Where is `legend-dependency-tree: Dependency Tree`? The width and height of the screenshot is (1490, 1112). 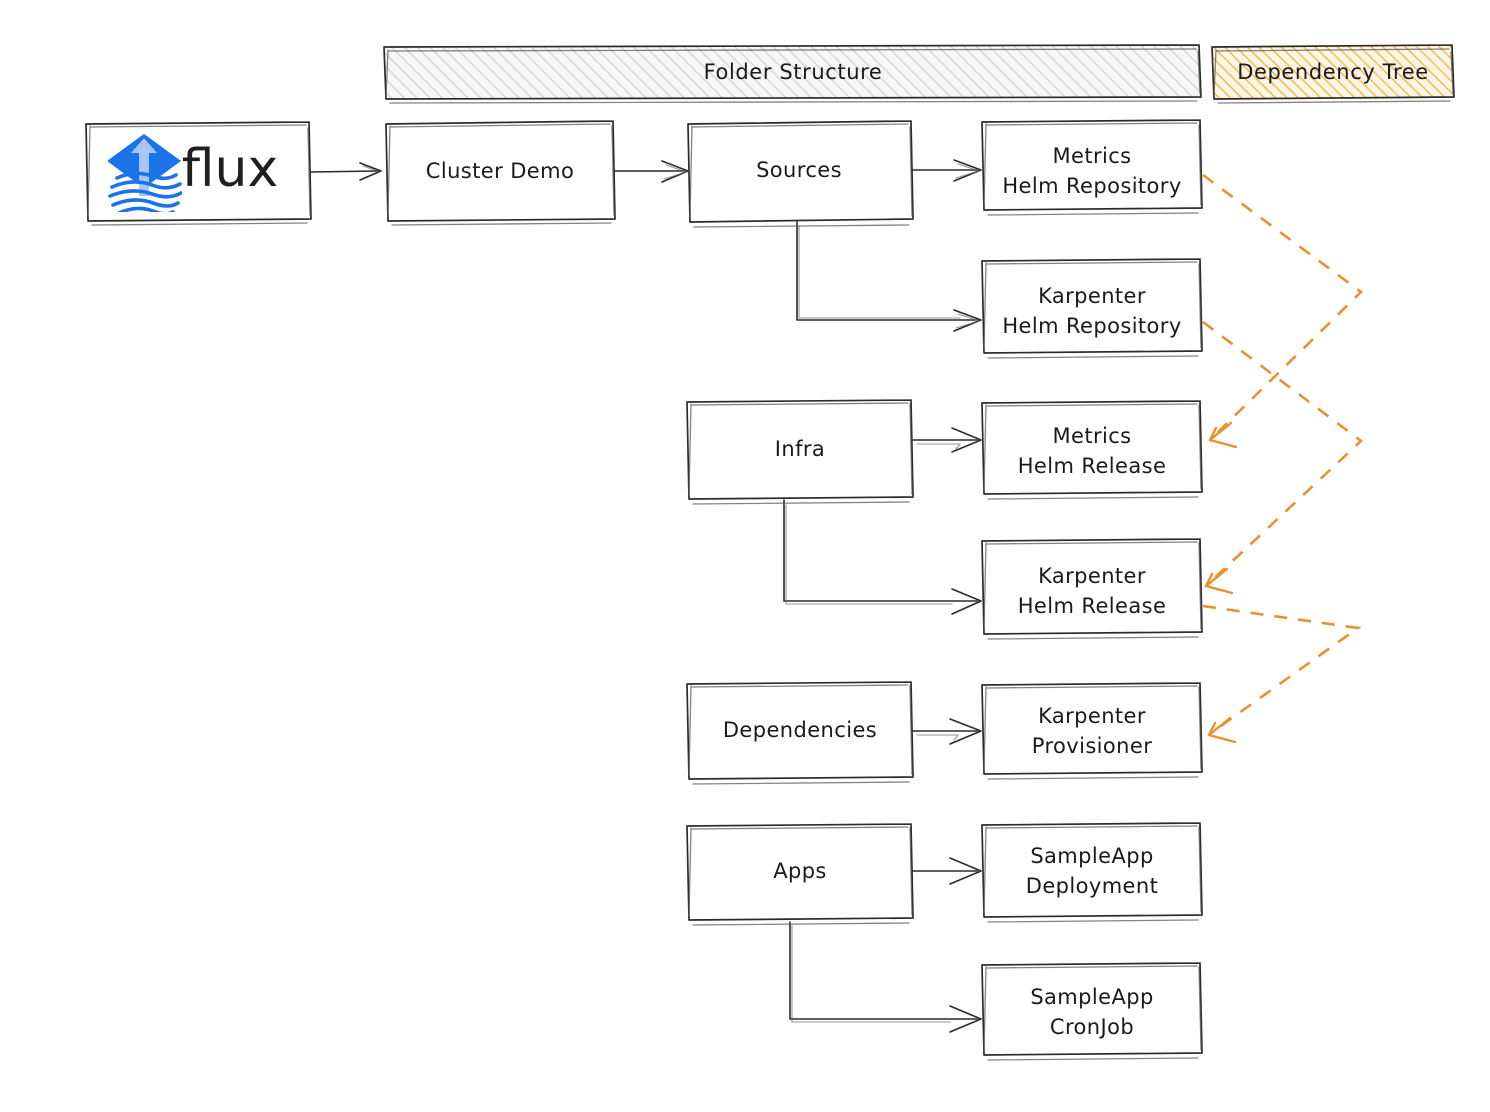
legend-dependency-tree: Dependency Tree is located at coordinates (1333, 74).